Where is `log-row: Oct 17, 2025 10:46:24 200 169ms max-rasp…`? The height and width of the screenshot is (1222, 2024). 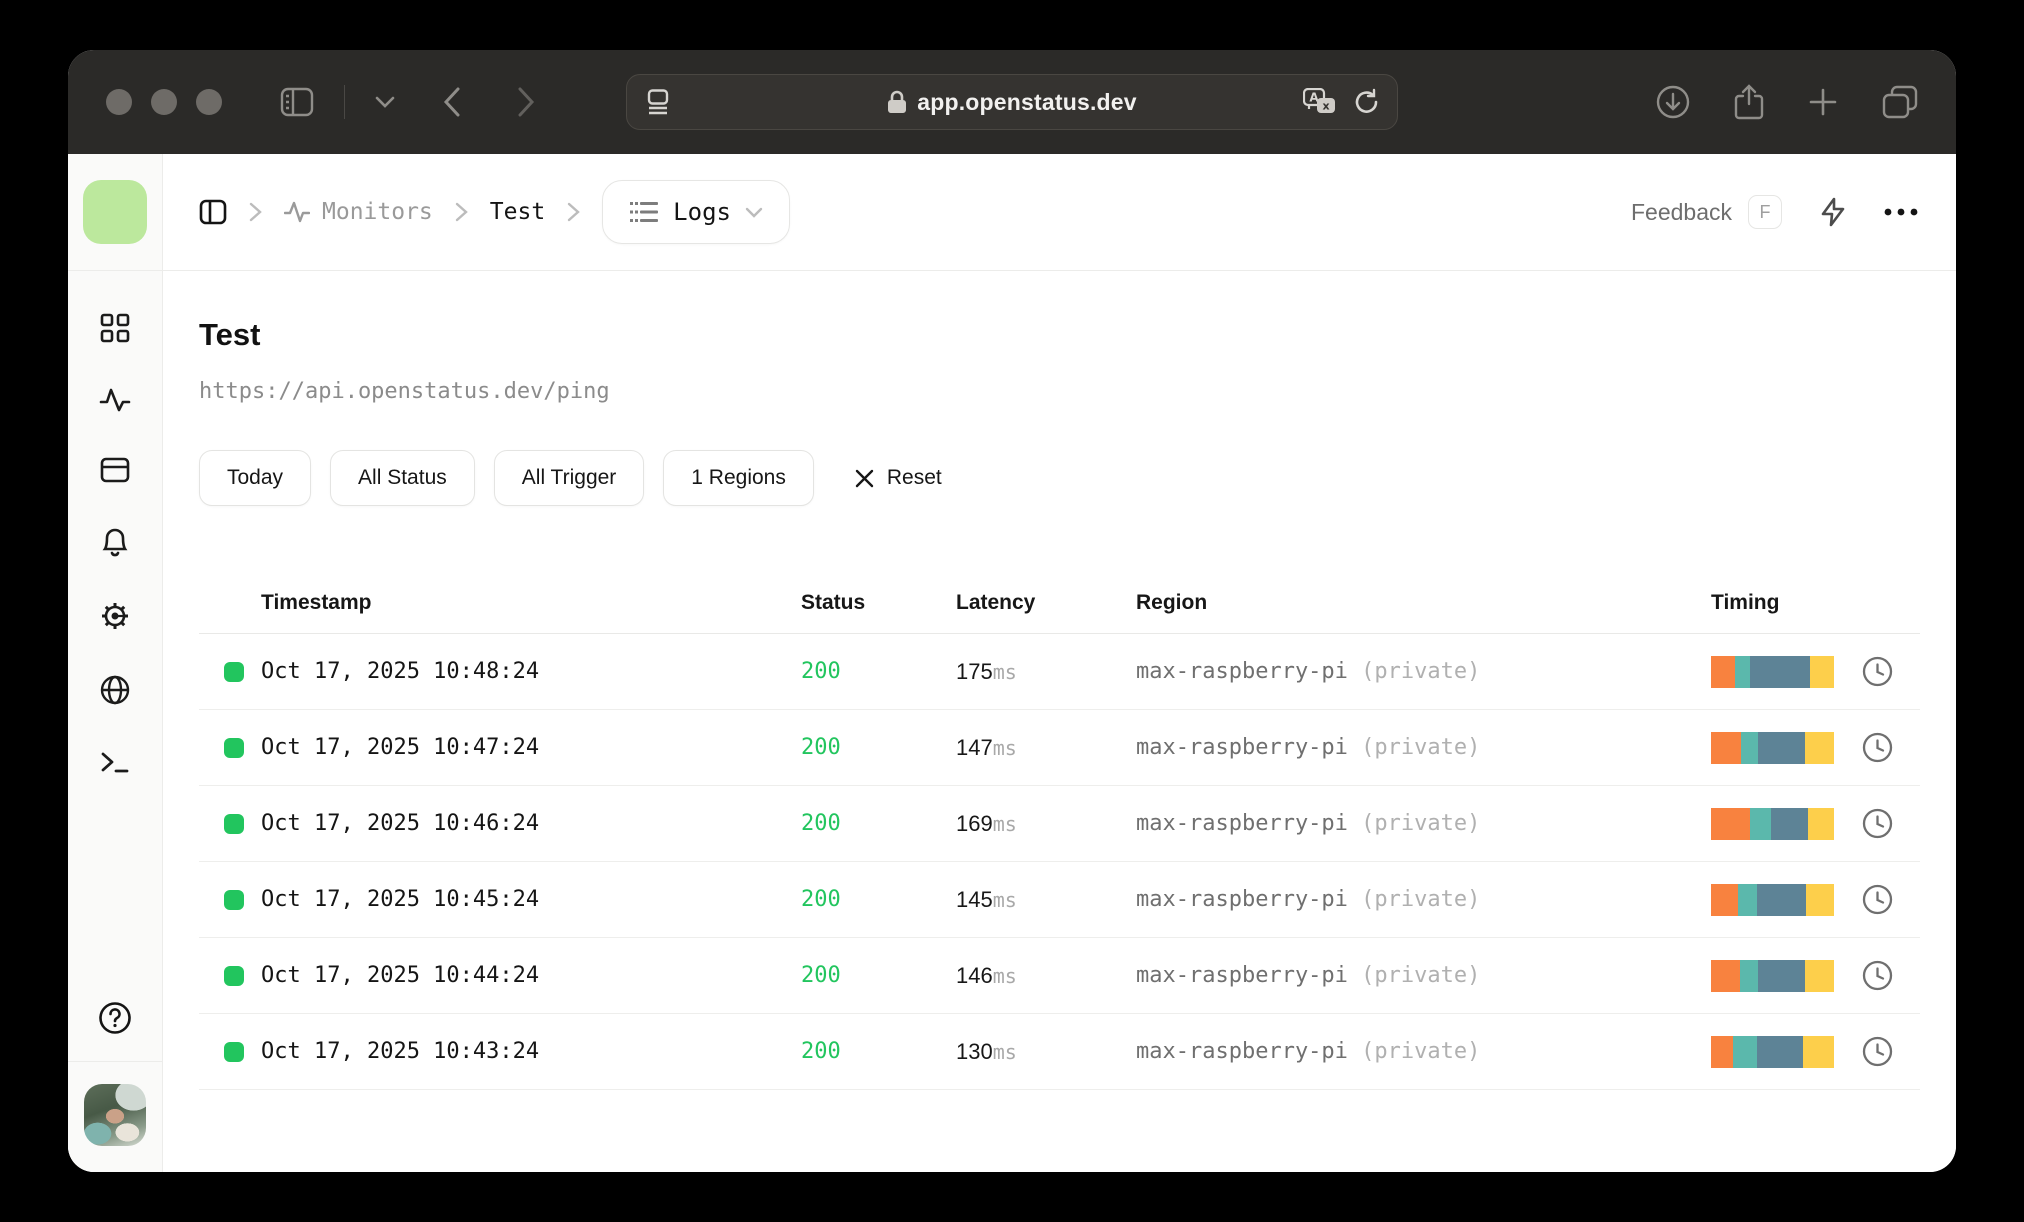 log-row: Oct 17, 2025 10:46:24 200 169ms max-rasp… is located at coordinates (1059, 824).